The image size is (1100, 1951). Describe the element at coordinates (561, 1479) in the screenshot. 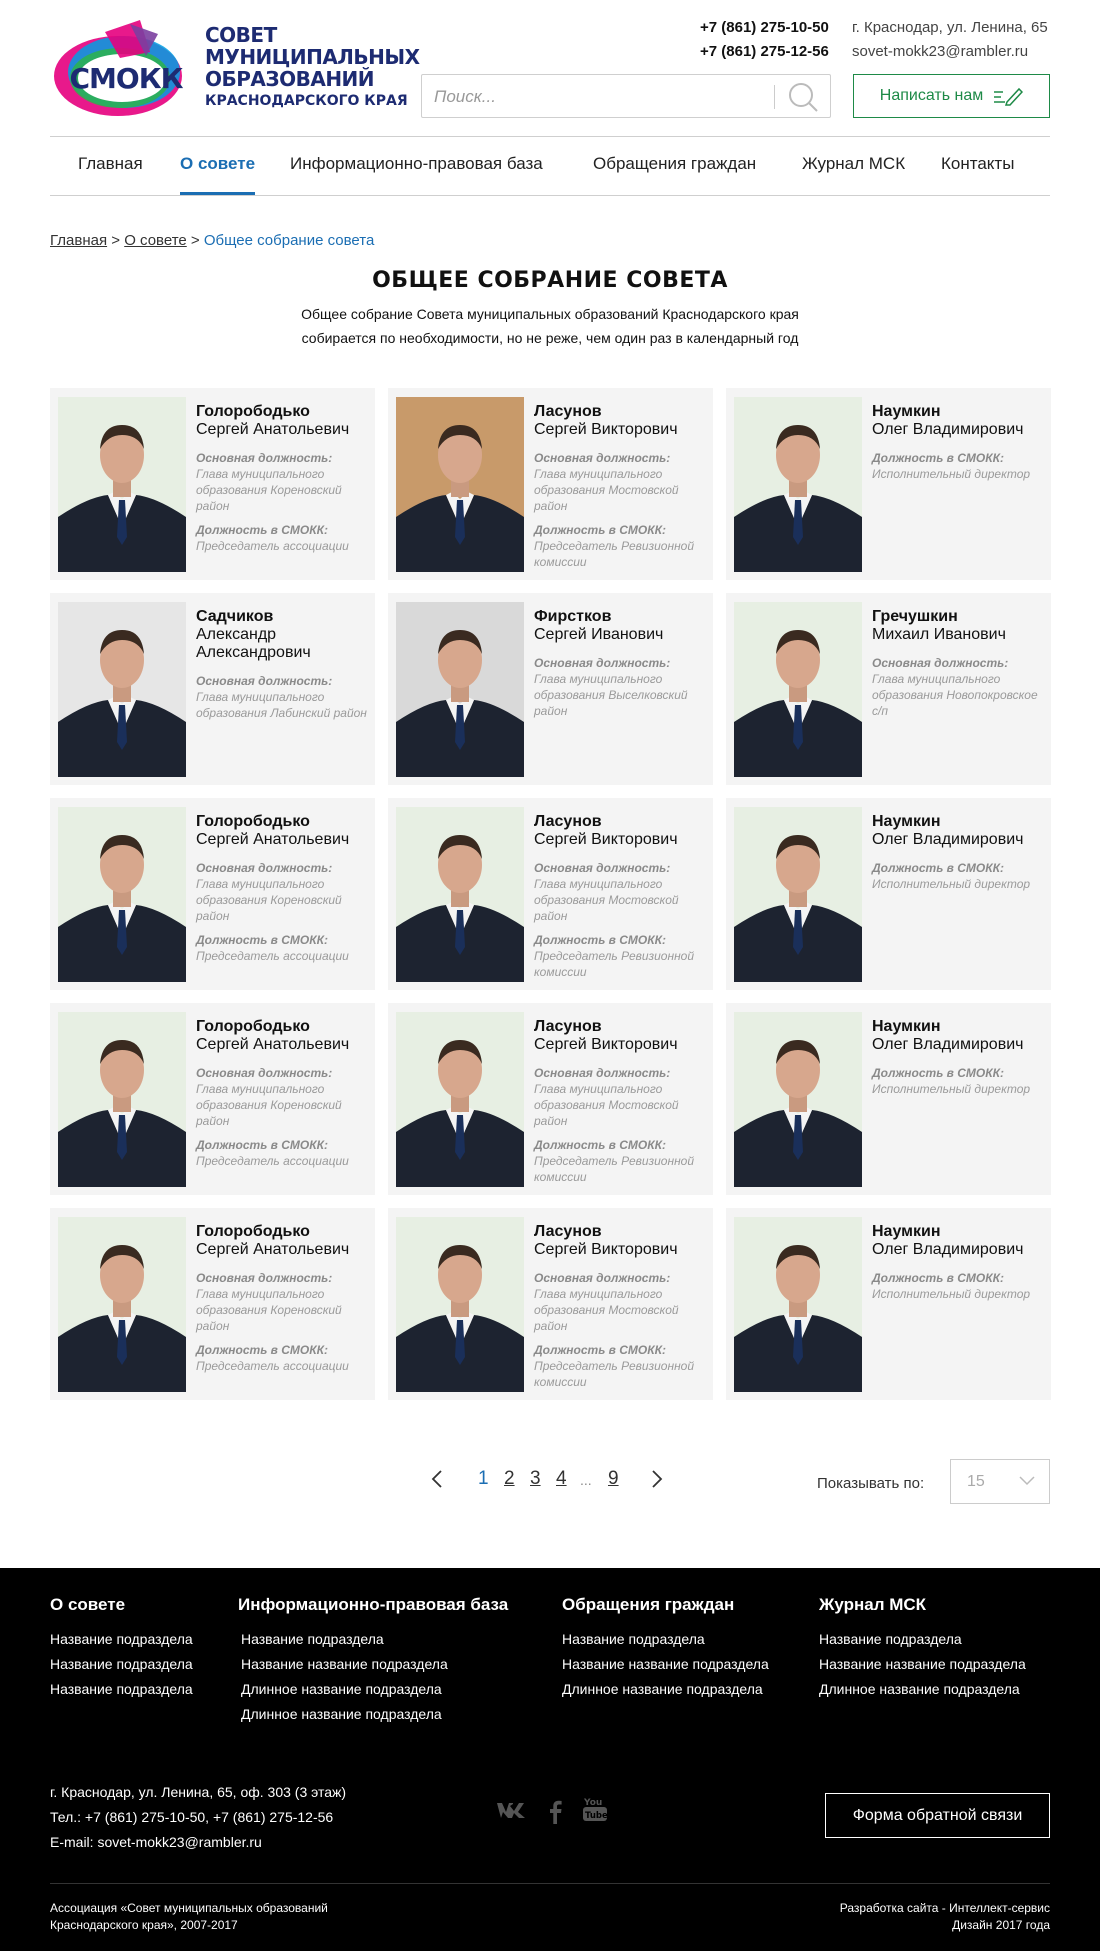

I see `page-link: 4` at that location.